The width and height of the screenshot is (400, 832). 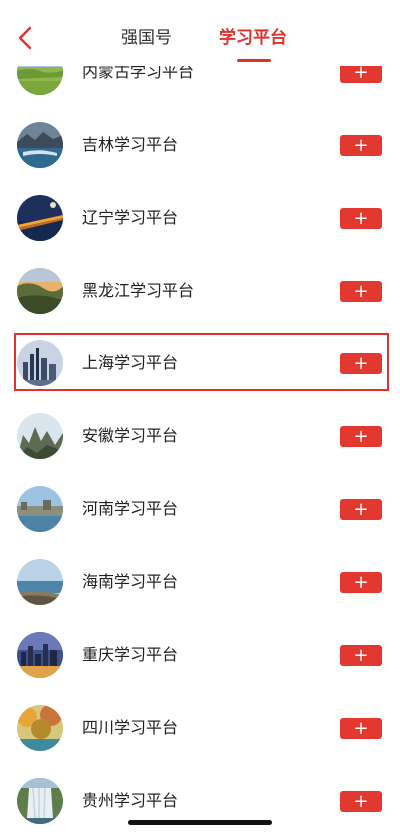 What do you see at coordinates (200, 291) in the screenshot?
I see `list-item: 黑龙江学习平台 +` at bounding box center [200, 291].